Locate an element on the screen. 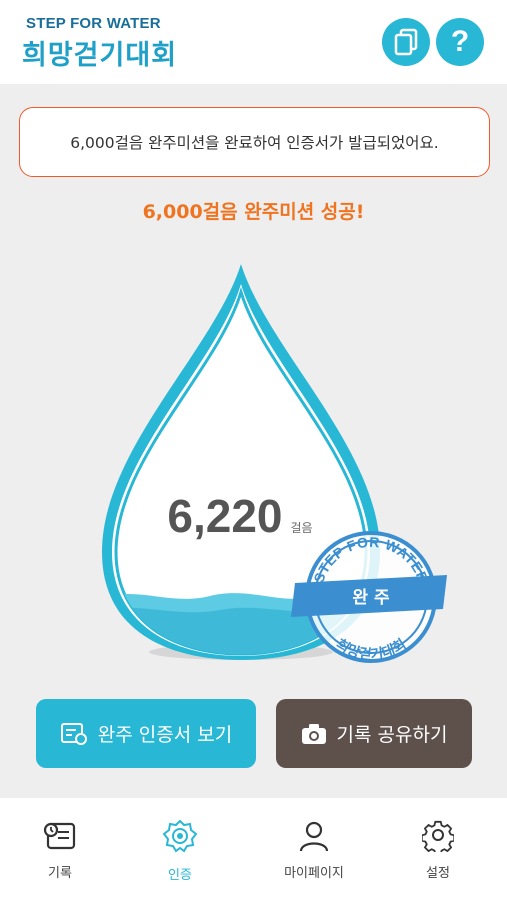 The height and width of the screenshot is (900, 507). share-record-label: 기록 공유하기 is located at coordinates (392, 735).